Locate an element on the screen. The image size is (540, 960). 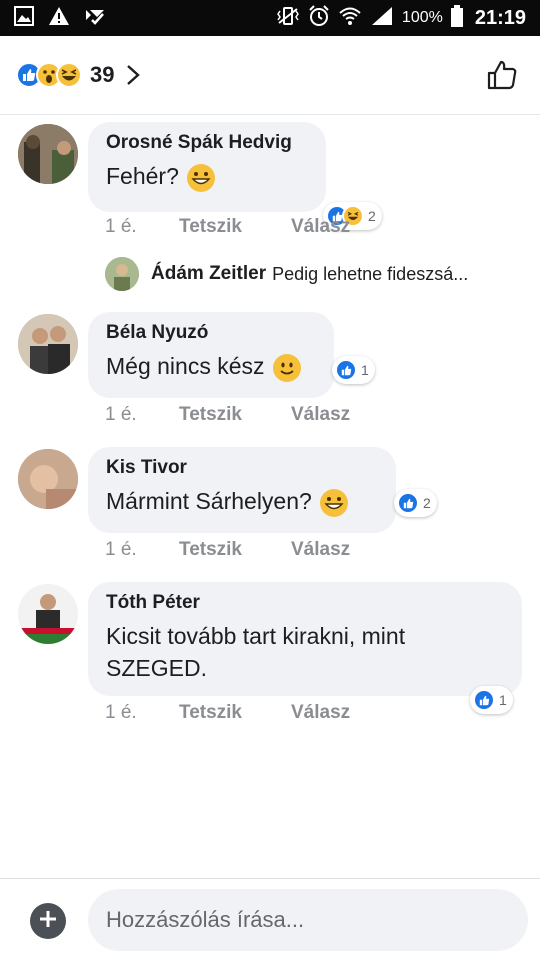
plus-icon is located at coordinates (48, 921).